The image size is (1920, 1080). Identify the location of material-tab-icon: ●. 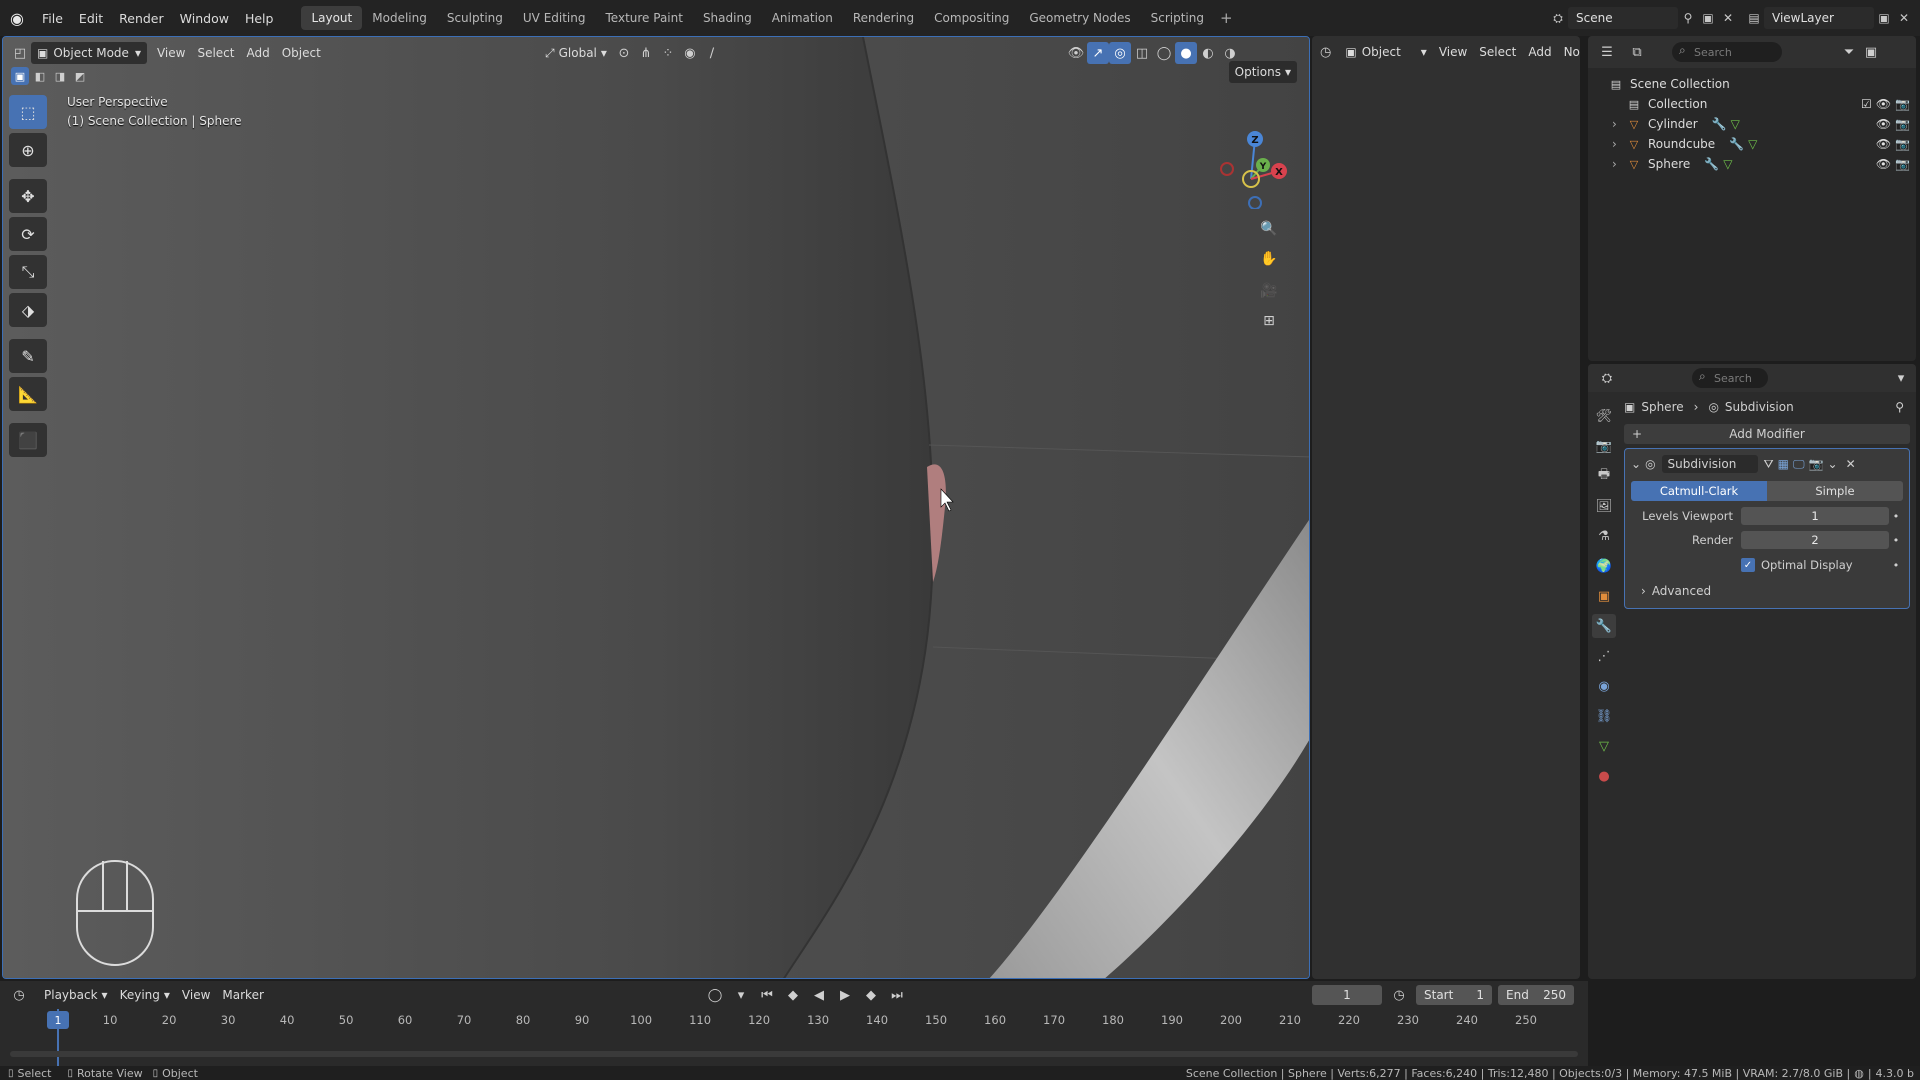
(1604, 776).